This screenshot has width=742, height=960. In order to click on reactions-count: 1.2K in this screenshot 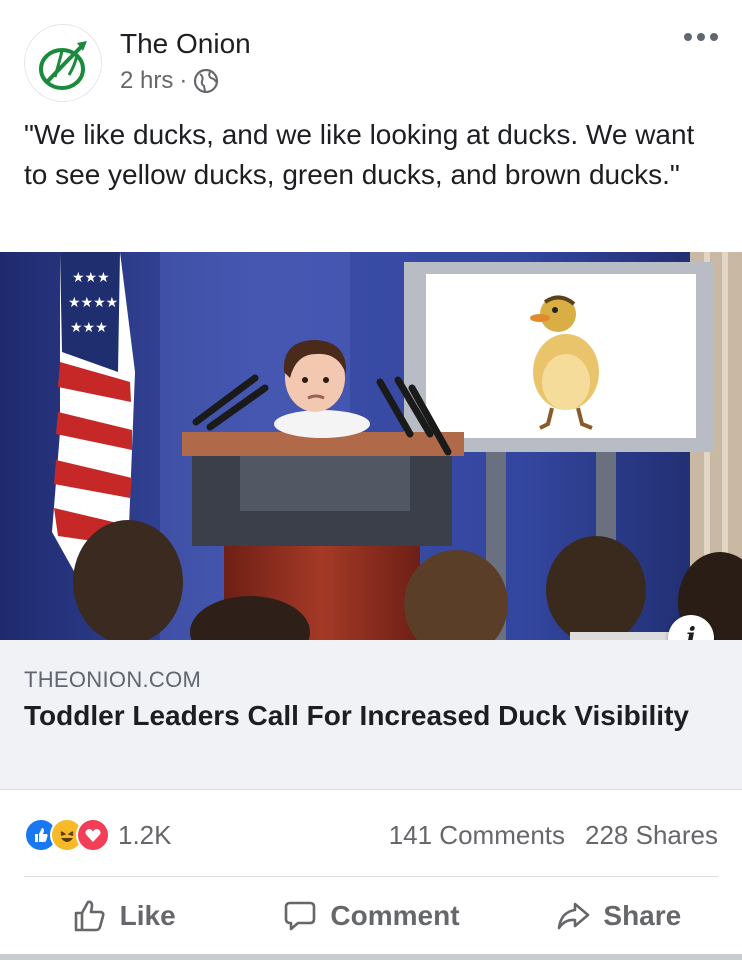, I will do `click(145, 834)`.